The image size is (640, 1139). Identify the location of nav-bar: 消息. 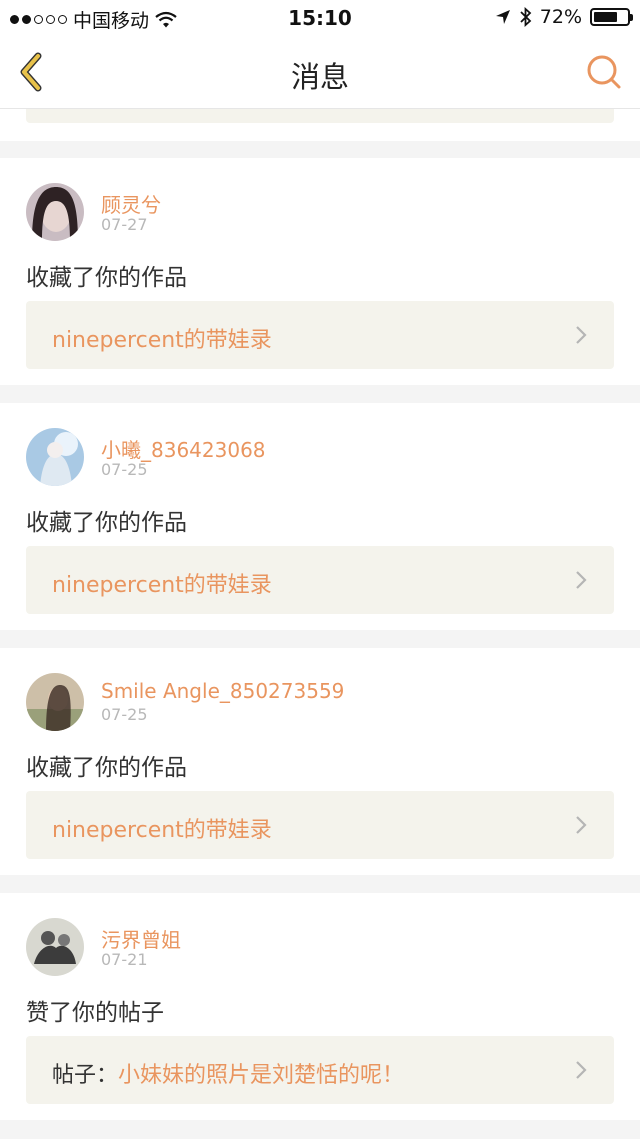
(320, 72).